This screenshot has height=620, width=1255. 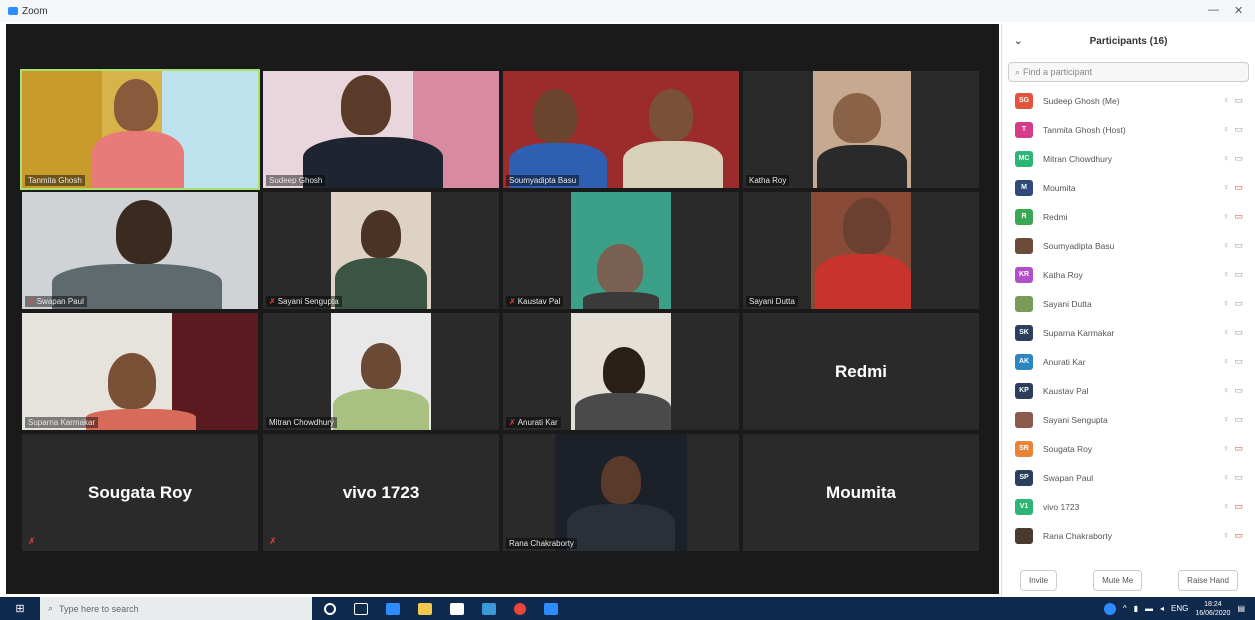 I want to click on search-icon: ⌕, so click(x=1018, y=71).